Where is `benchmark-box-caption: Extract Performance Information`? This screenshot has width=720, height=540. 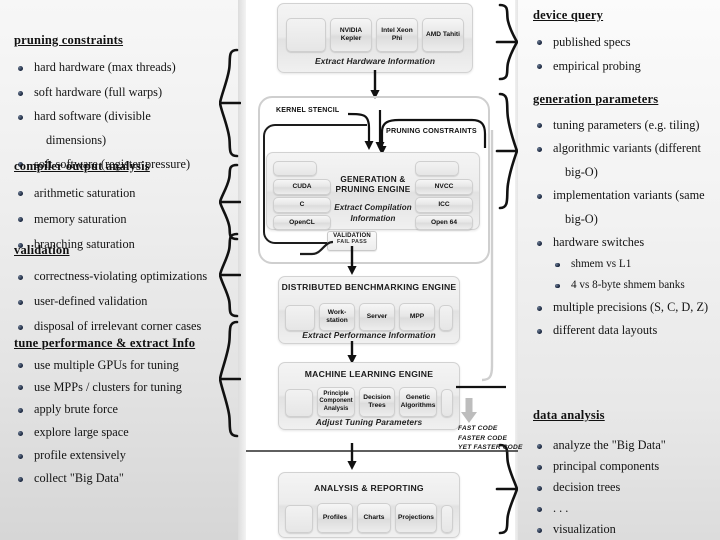
benchmark-box-caption: Extract Performance Information is located at coordinates (369, 335).